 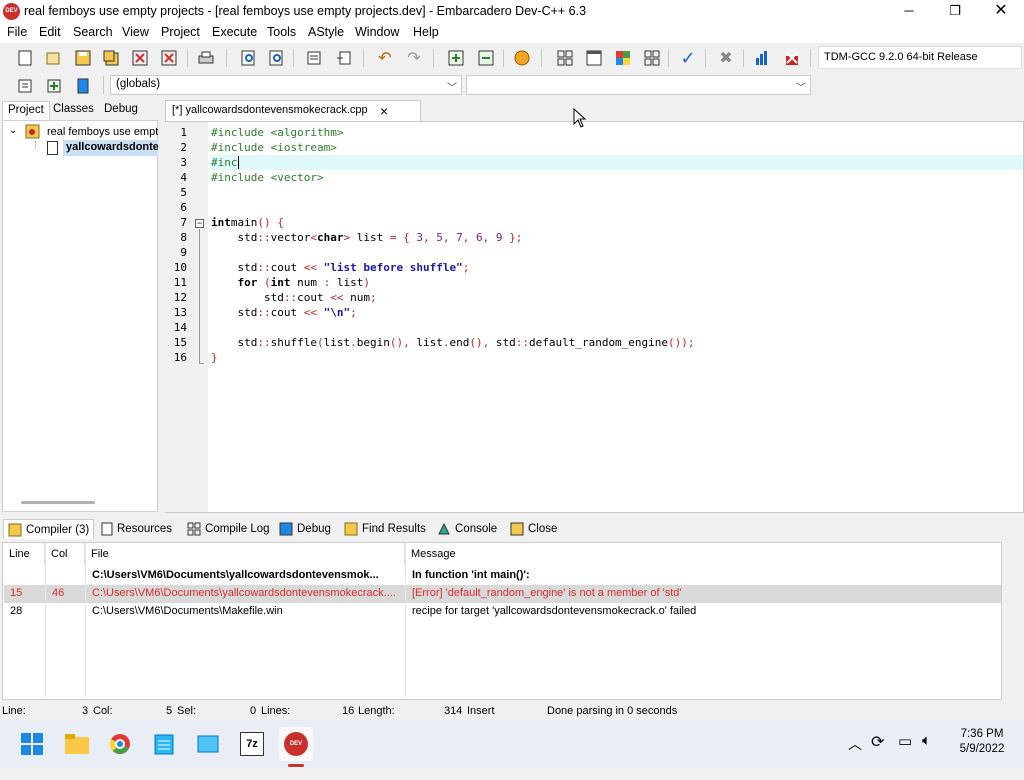 What do you see at coordinates (926, 740) in the screenshot?
I see `volume-icon: 🔈︎` at bounding box center [926, 740].